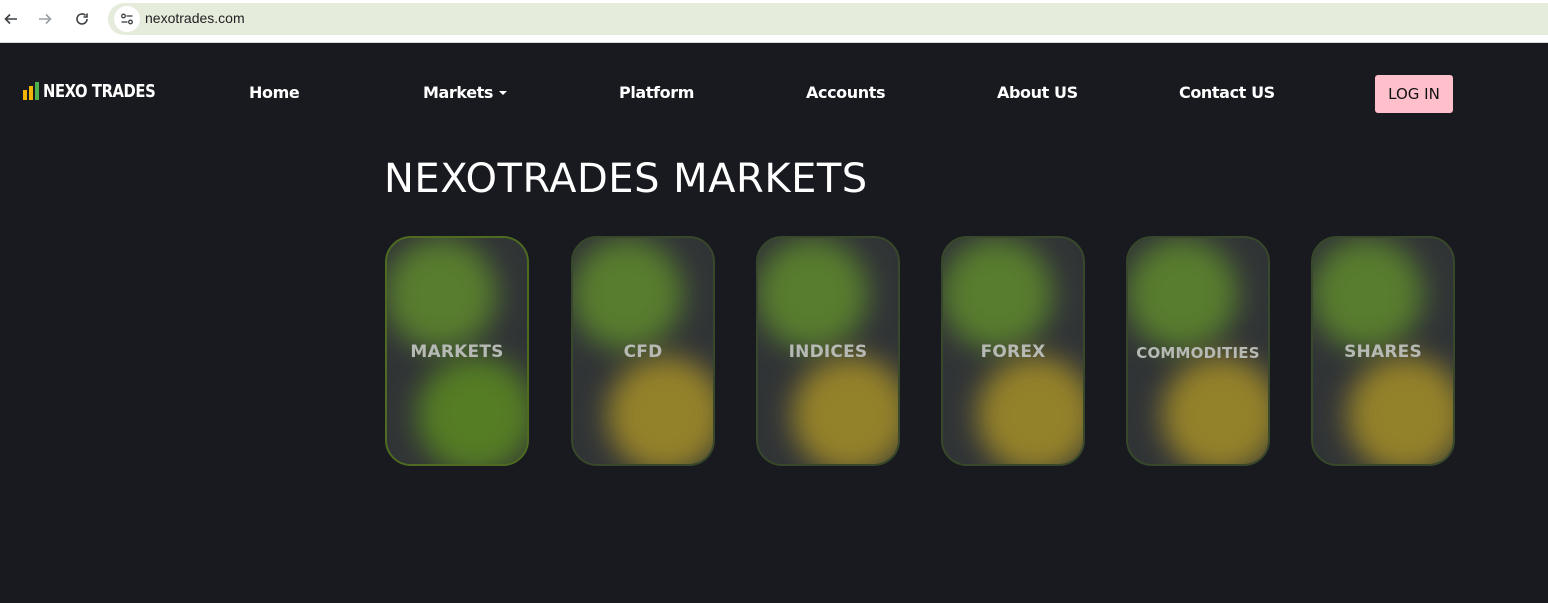 The height and width of the screenshot is (603, 1548). Describe the element at coordinates (846, 92) in the screenshot. I see `nav-accounts: Accounts` at that location.